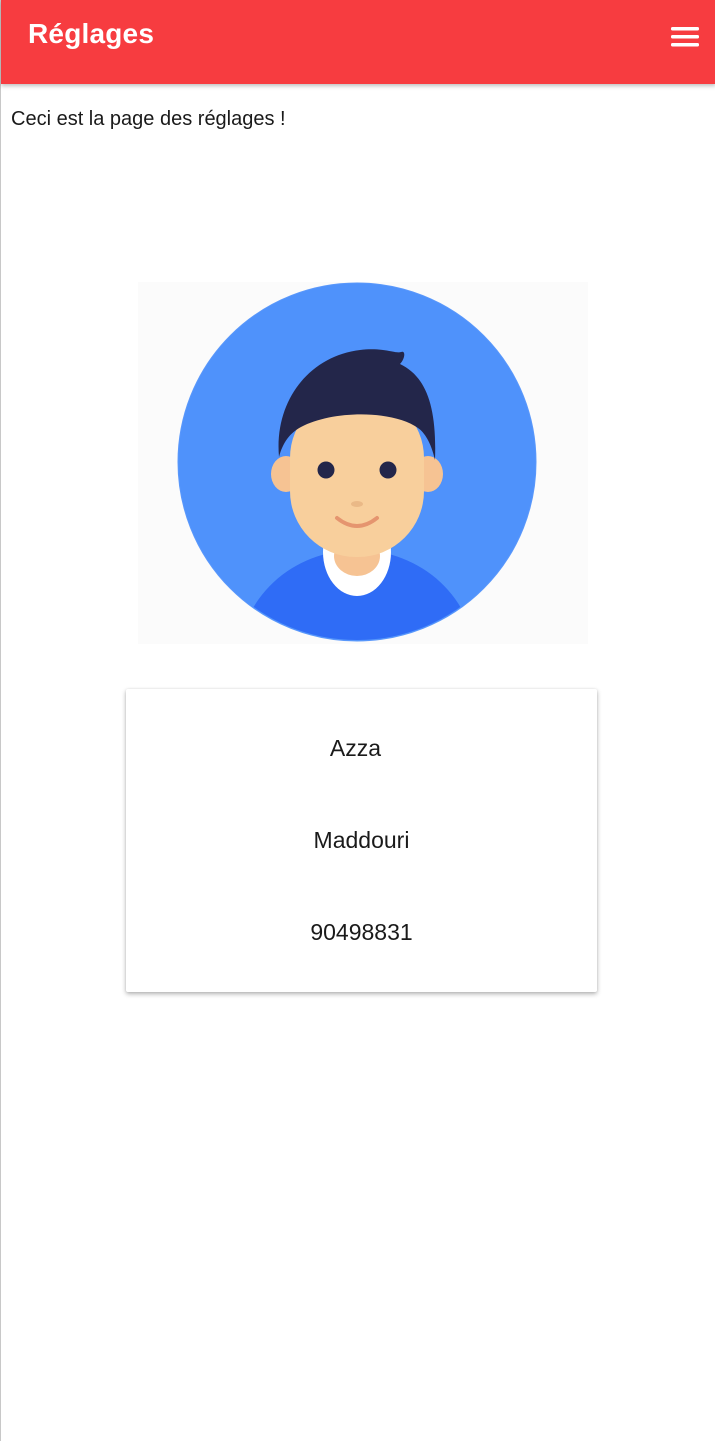 This screenshot has height=1441, width=715. I want to click on phone-number: 90498831, so click(361, 932).